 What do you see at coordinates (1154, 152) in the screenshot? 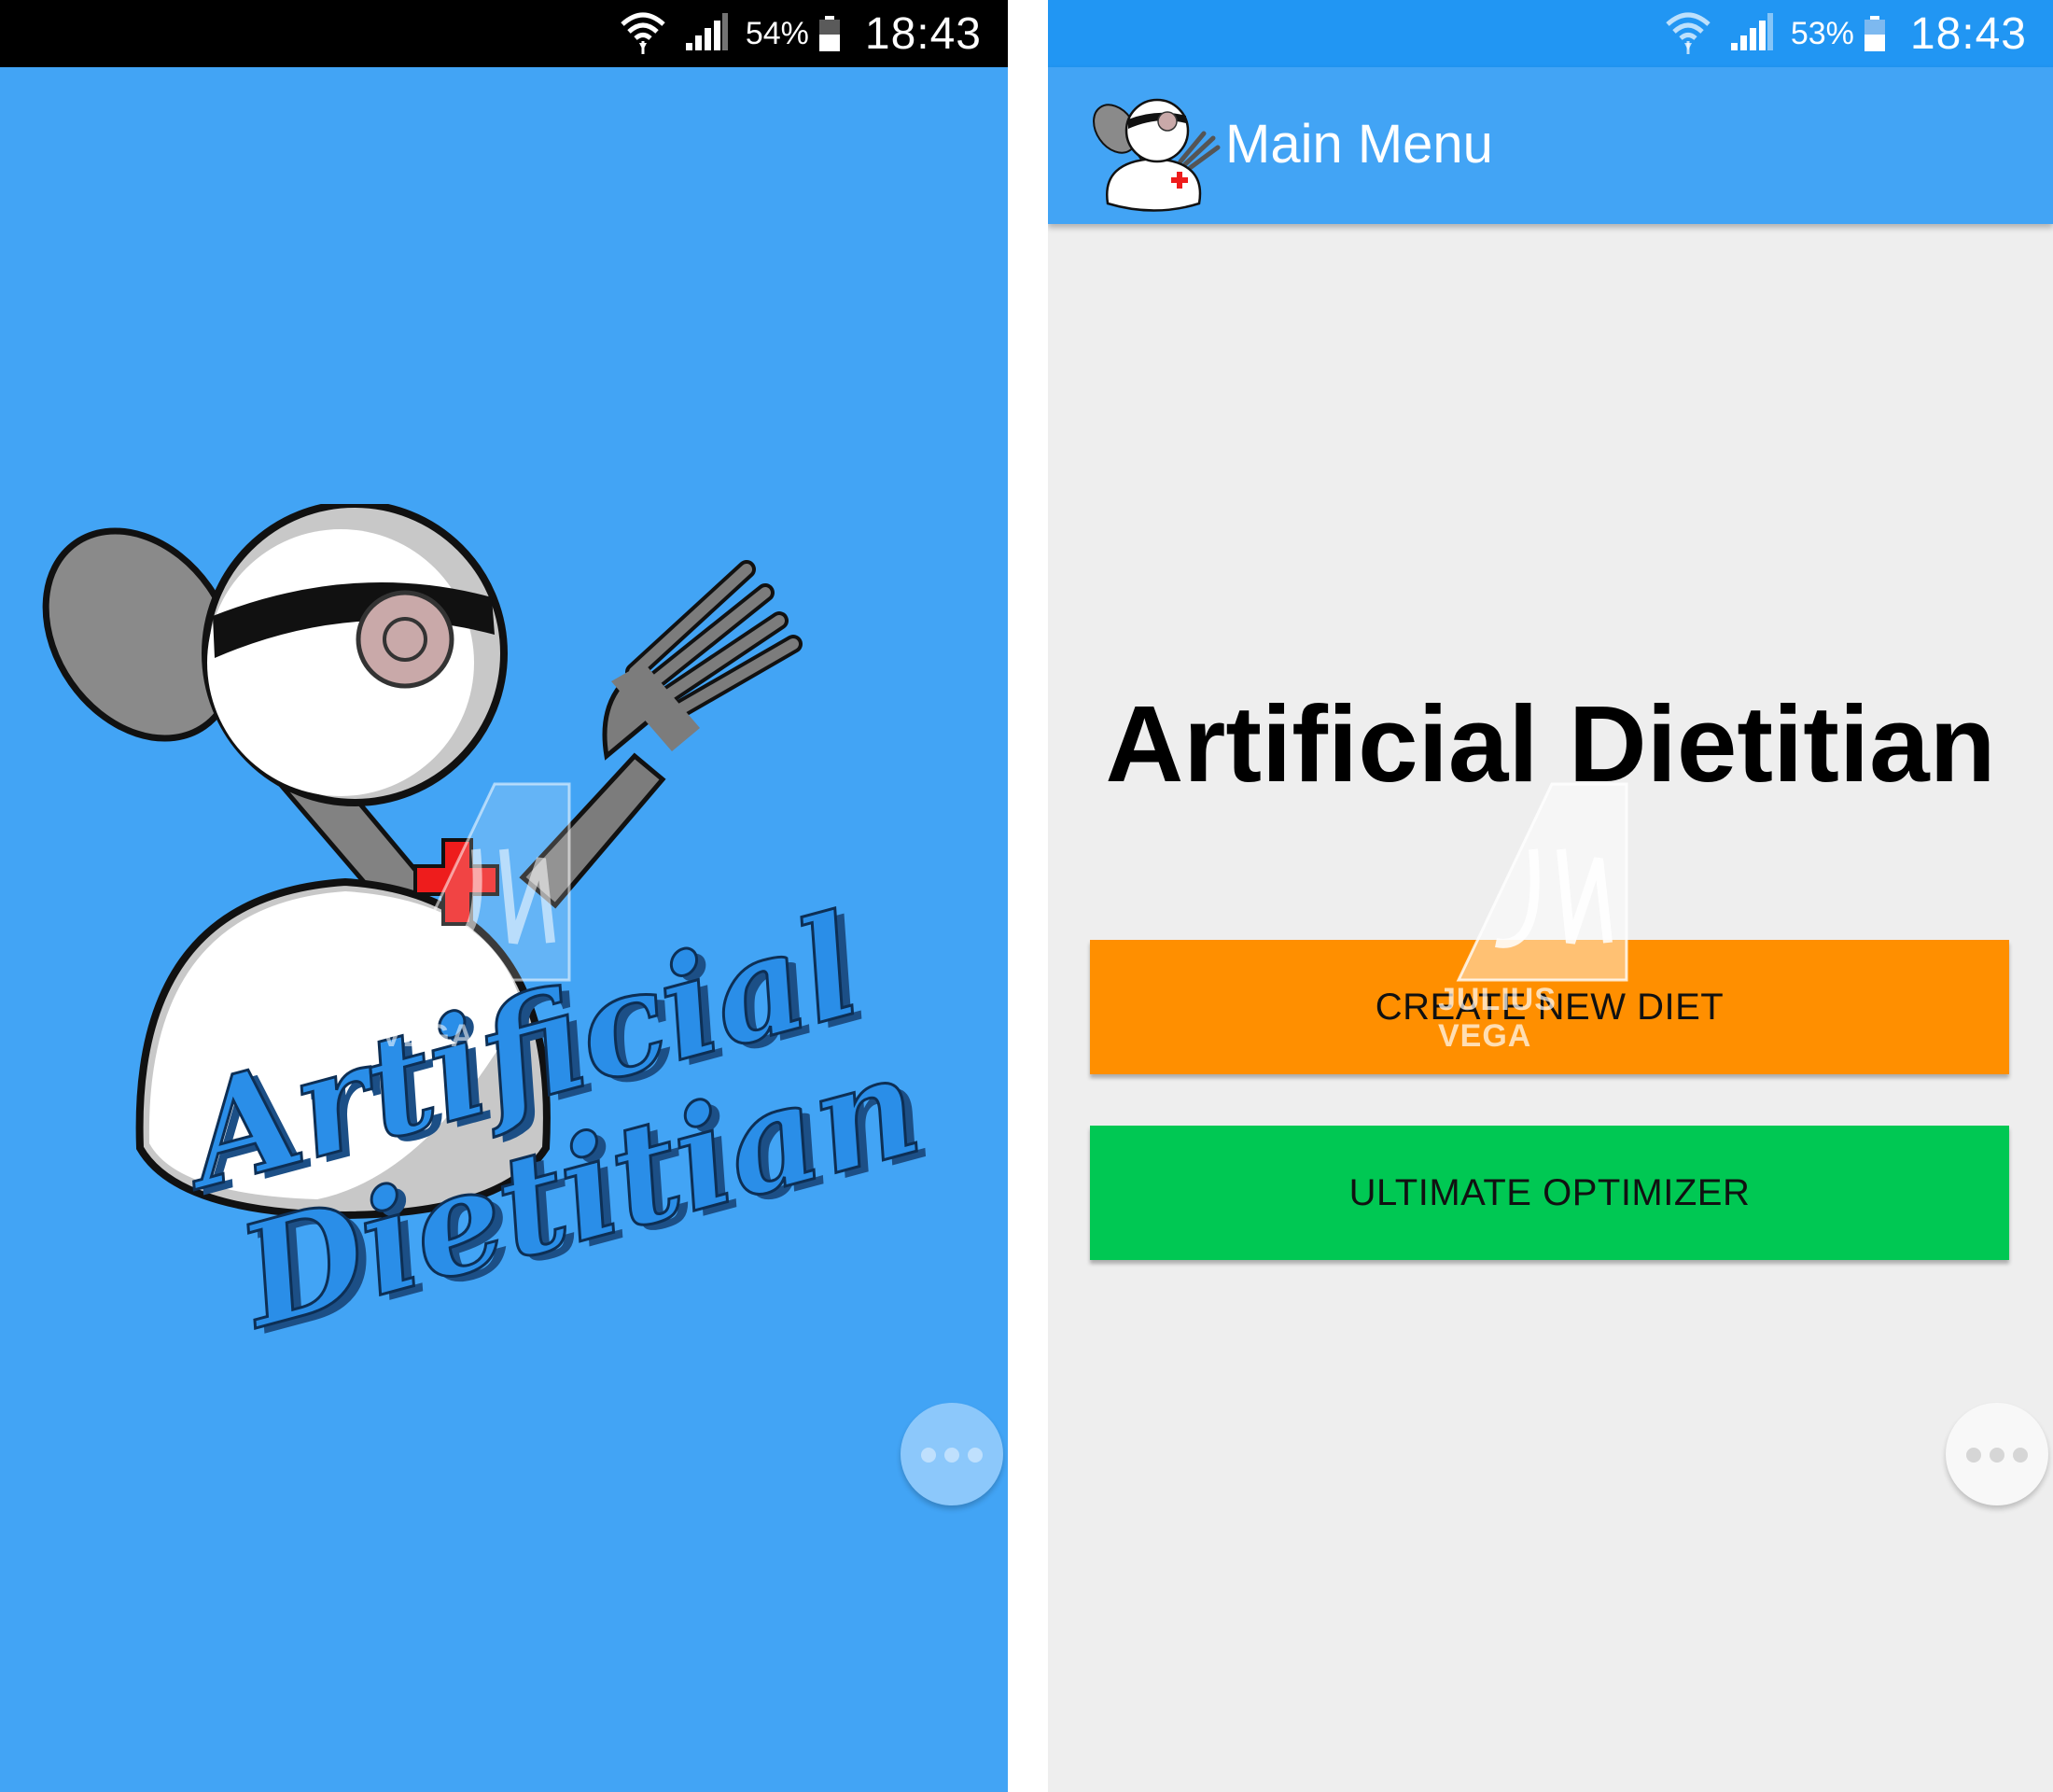
I see `artificial-dietitian-logo` at bounding box center [1154, 152].